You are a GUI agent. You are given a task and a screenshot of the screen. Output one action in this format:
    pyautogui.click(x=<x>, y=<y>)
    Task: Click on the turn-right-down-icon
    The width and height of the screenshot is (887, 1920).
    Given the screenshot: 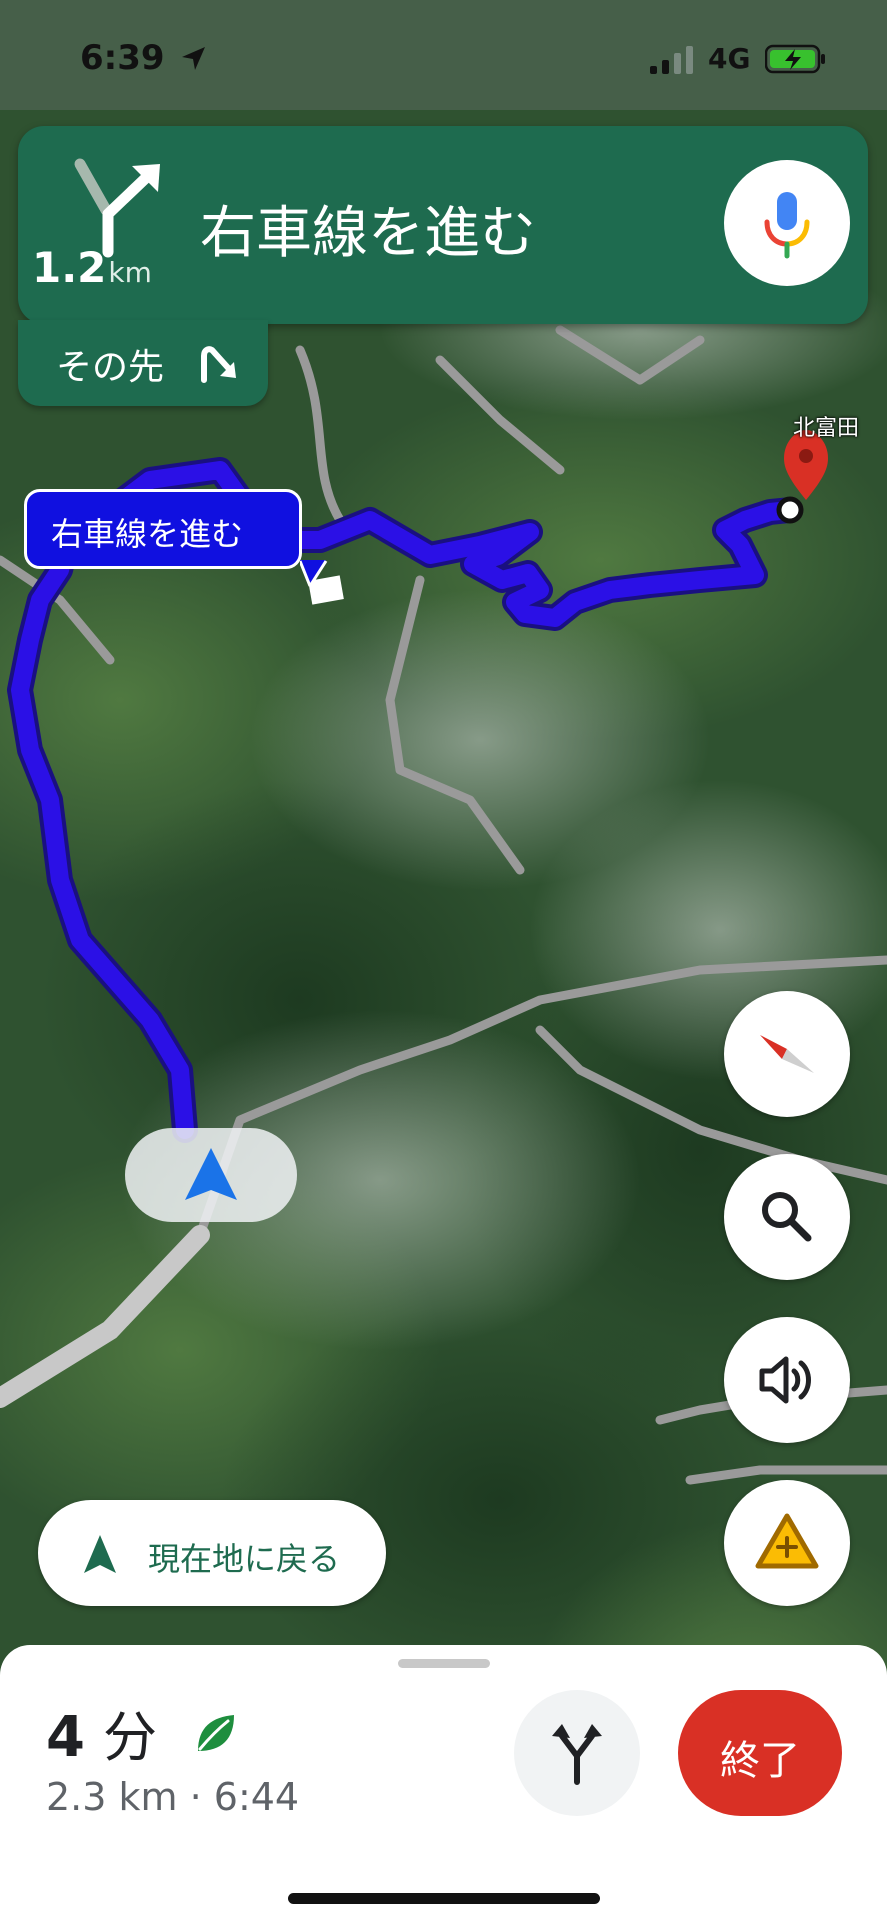 What is the action you would take?
    pyautogui.click(x=218, y=364)
    